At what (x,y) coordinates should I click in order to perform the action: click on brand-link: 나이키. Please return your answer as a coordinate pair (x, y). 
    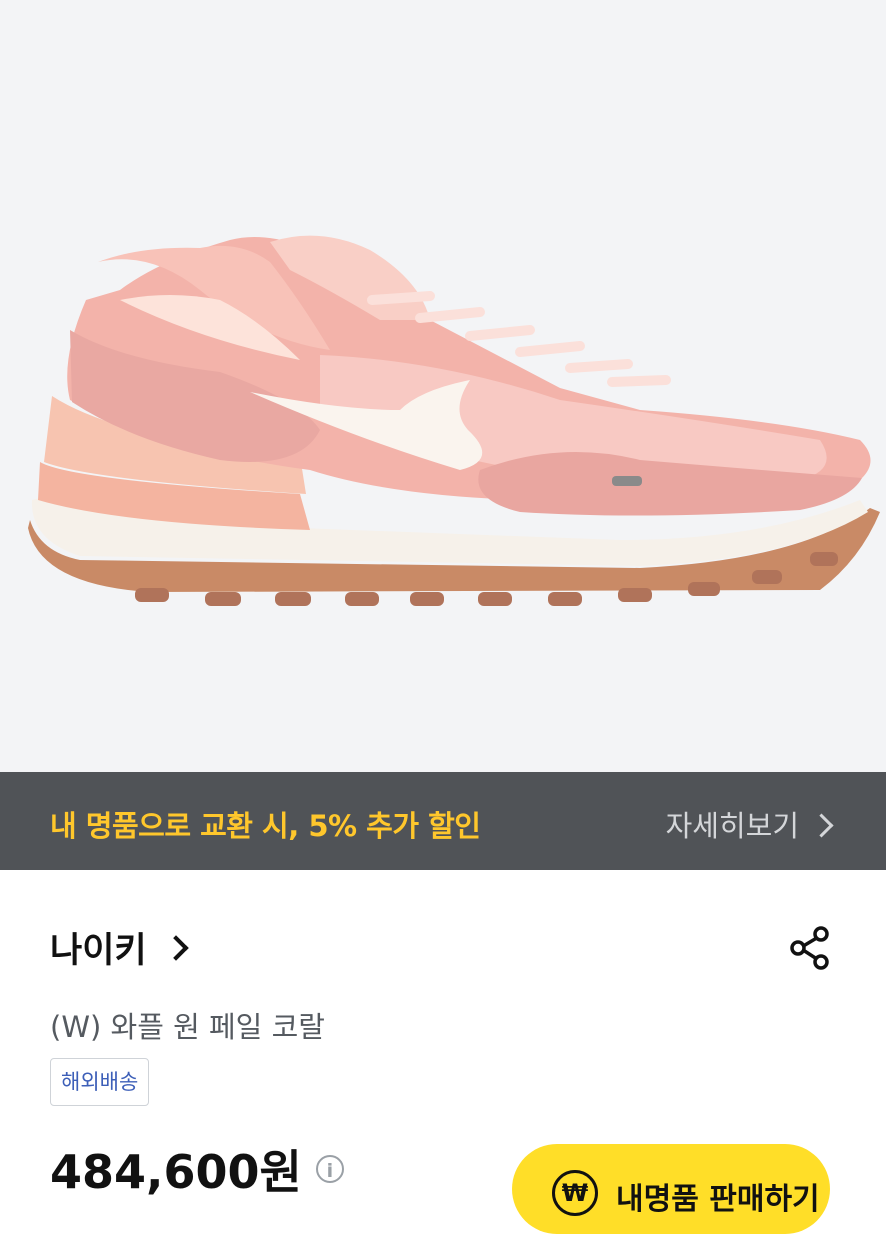
    Looking at the image, I should click on (119, 947).